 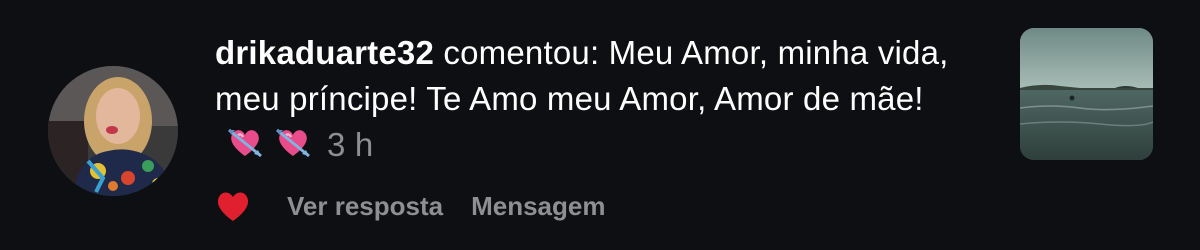 I want to click on post-thumbnail-image, so click(x=1086, y=94).